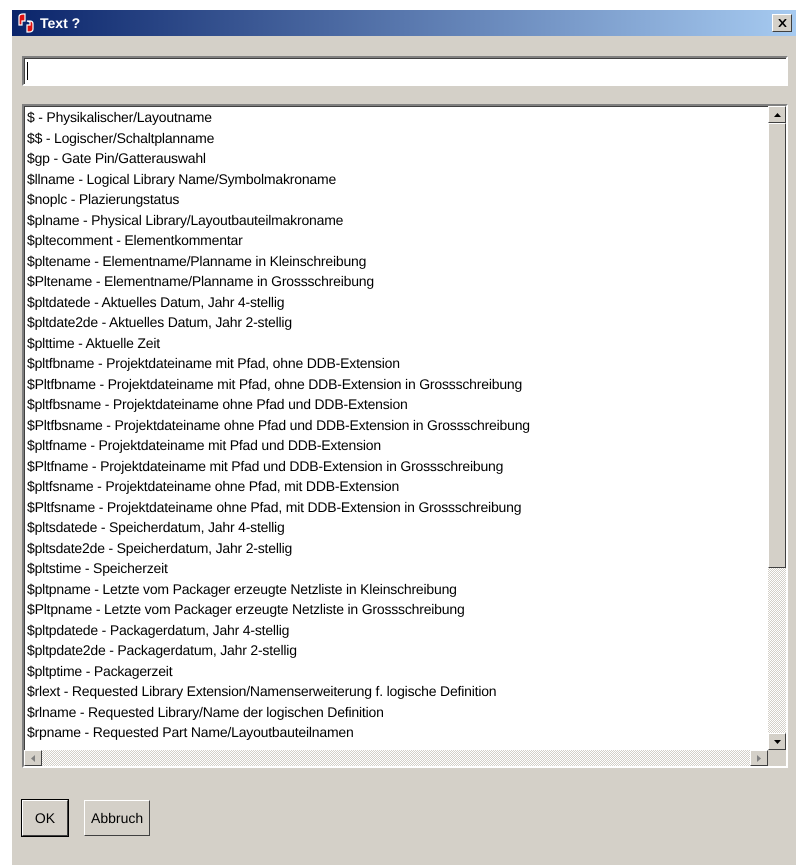  I want to click on down-arrow-icon, so click(777, 742).